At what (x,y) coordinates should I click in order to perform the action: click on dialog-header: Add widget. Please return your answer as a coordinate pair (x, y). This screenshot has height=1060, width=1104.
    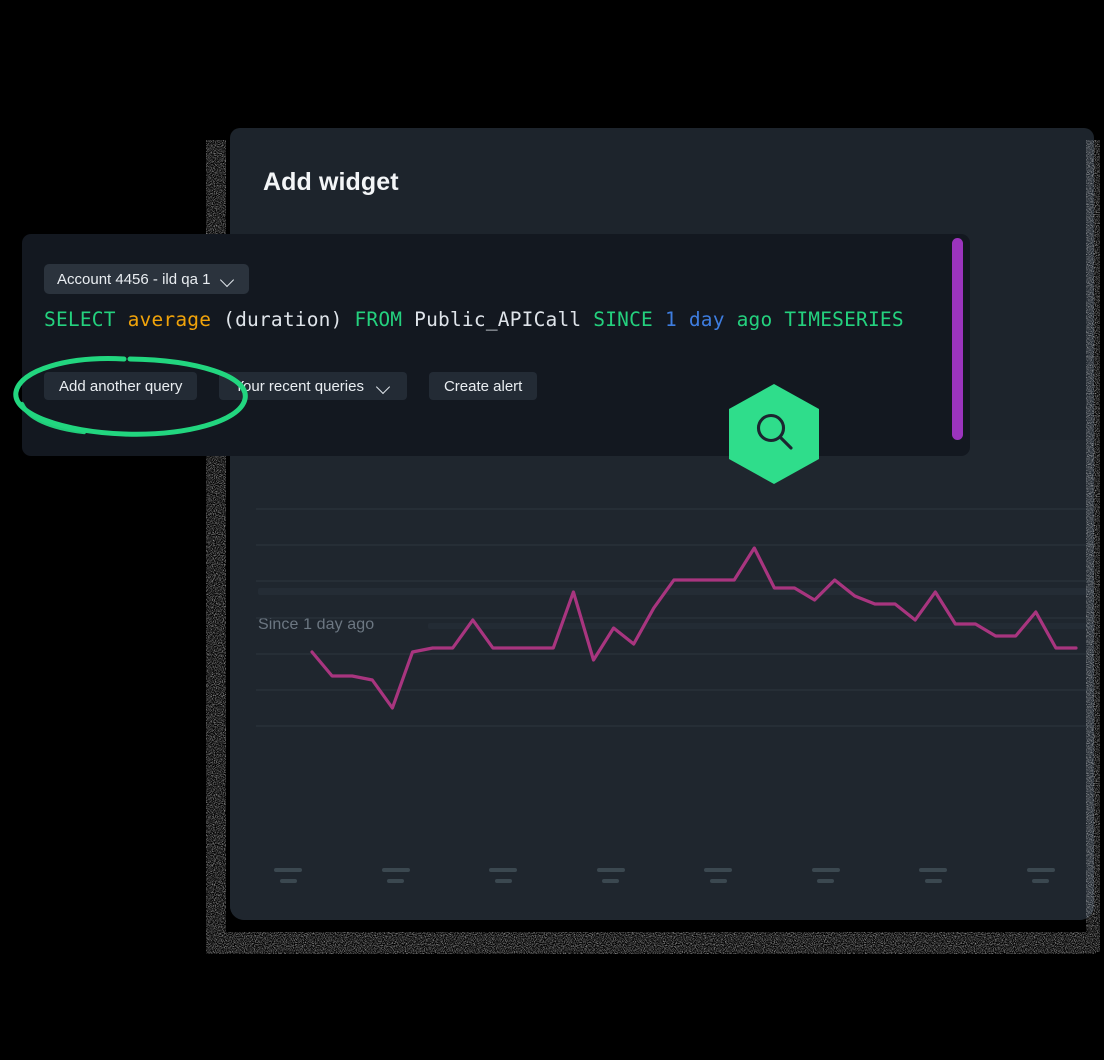
    Looking at the image, I should click on (662, 183).